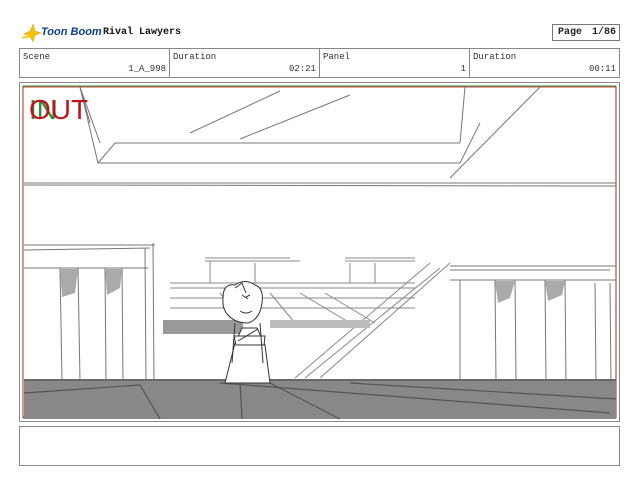  Describe the element at coordinates (533, 324) in the screenshot. I see `right-shelves` at that location.